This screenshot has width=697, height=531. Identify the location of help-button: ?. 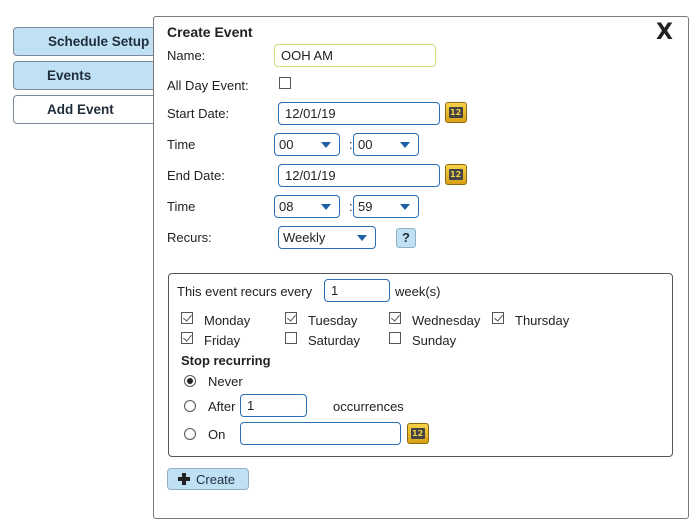
(406, 238).